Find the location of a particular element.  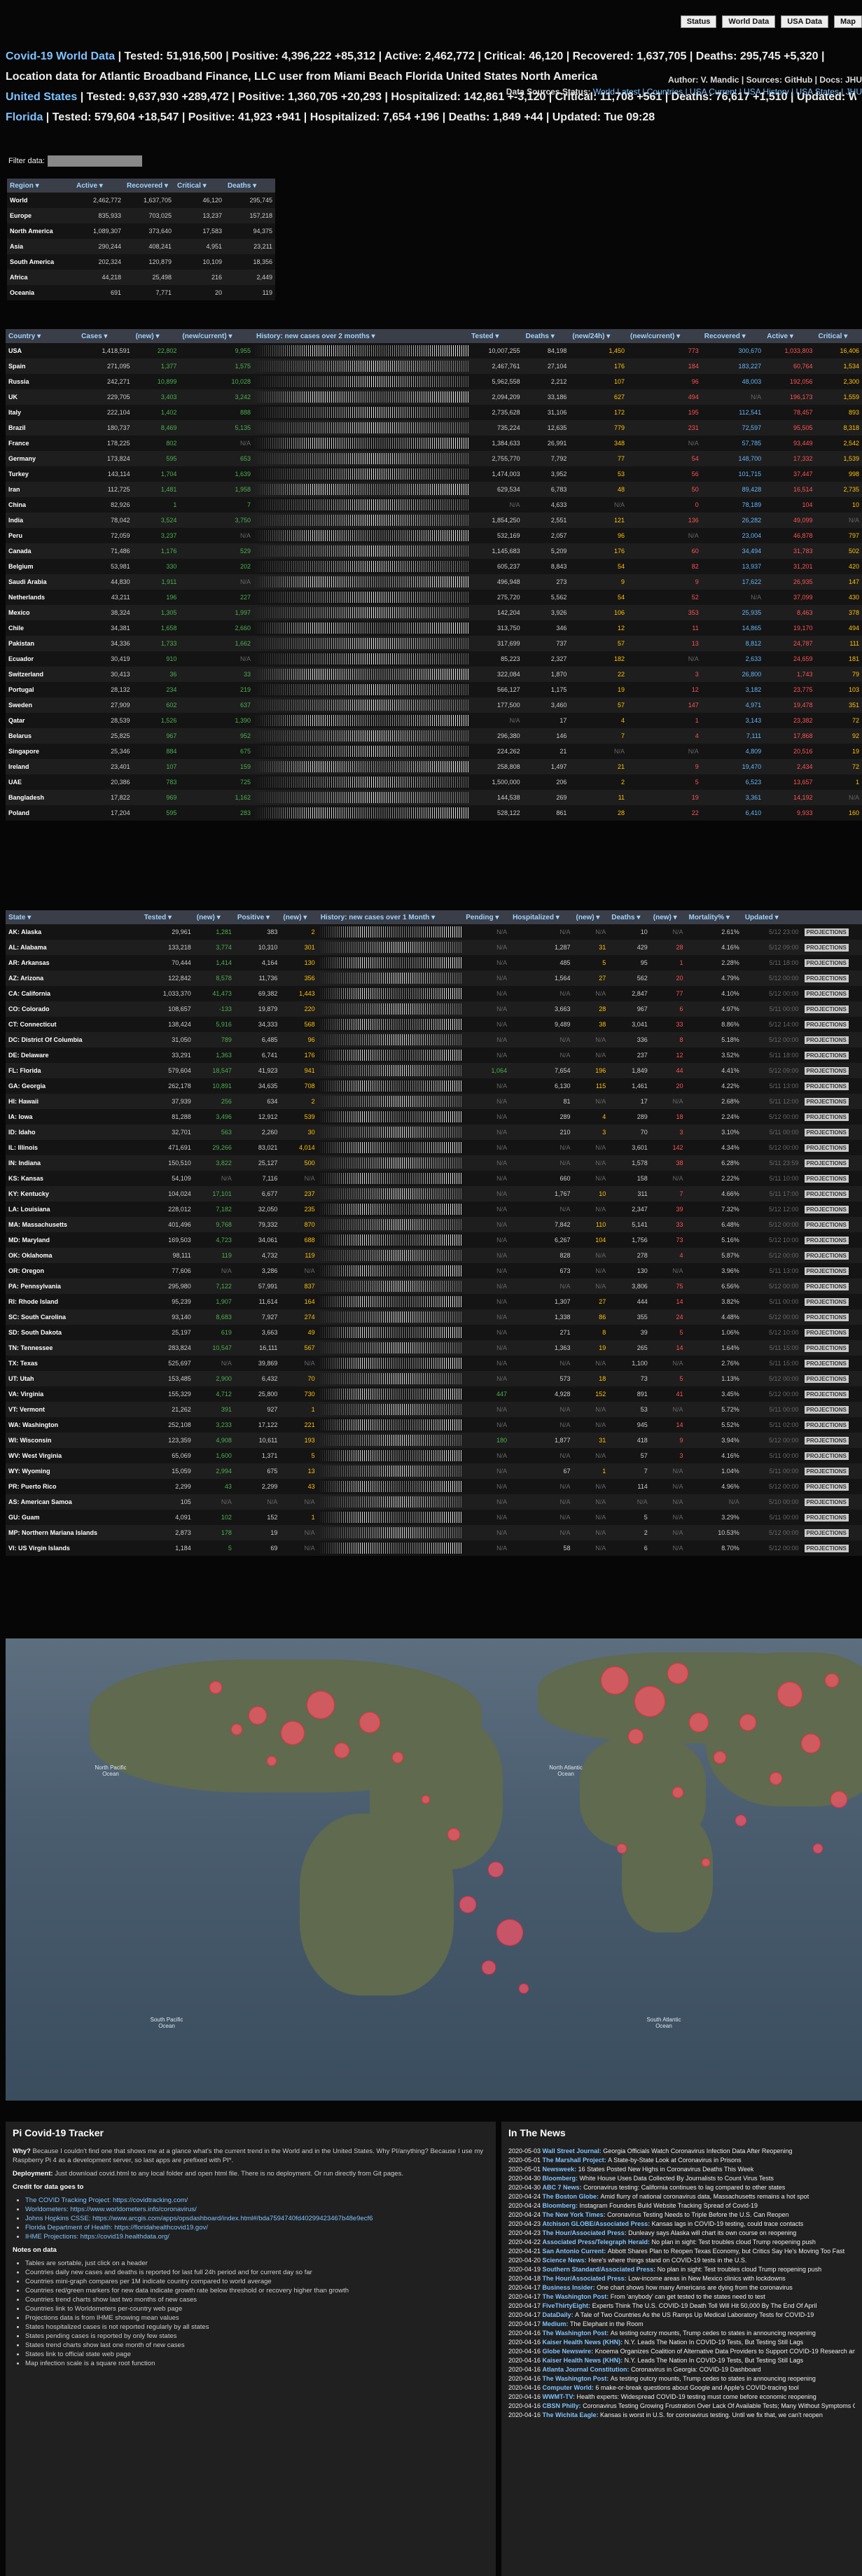

news-source: Globe Newswire: is located at coordinates (569, 2351).